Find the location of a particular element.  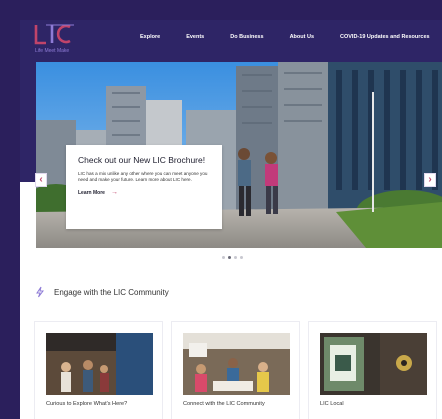

lightning-icon is located at coordinates (40, 292).